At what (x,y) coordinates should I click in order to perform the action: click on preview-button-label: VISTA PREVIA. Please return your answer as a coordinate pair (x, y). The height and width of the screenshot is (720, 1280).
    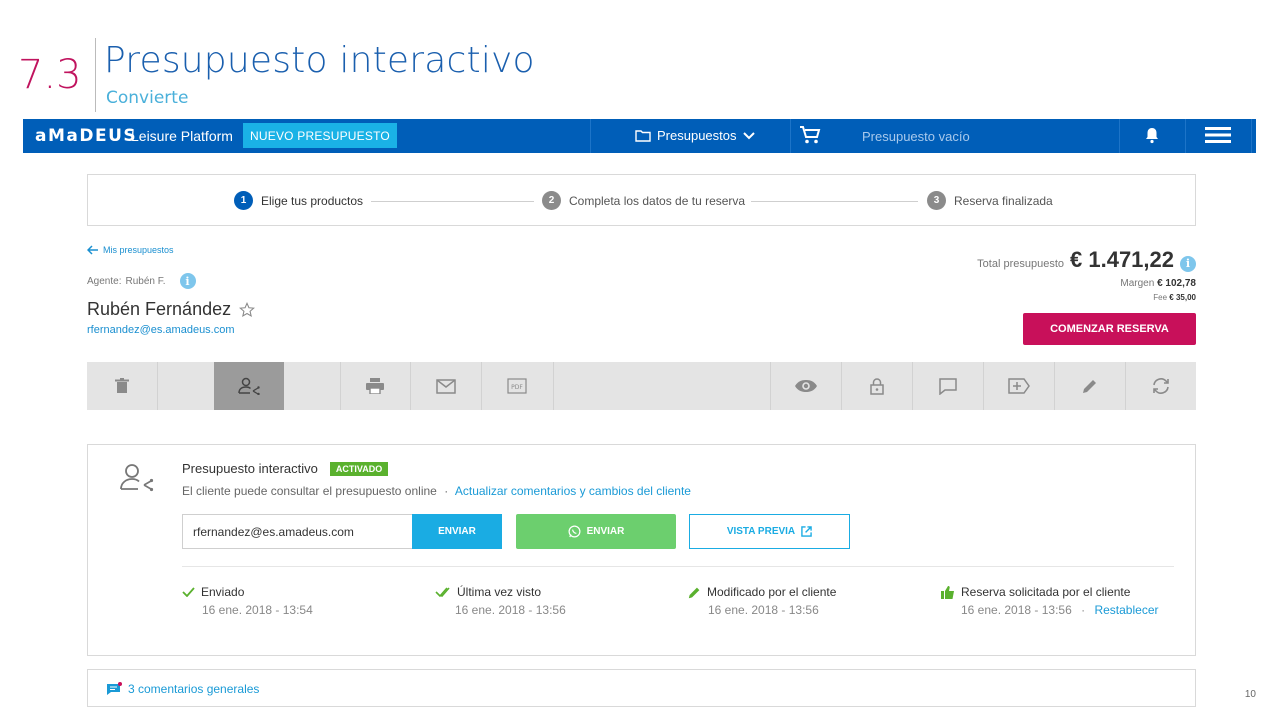
    Looking at the image, I should click on (761, 531).